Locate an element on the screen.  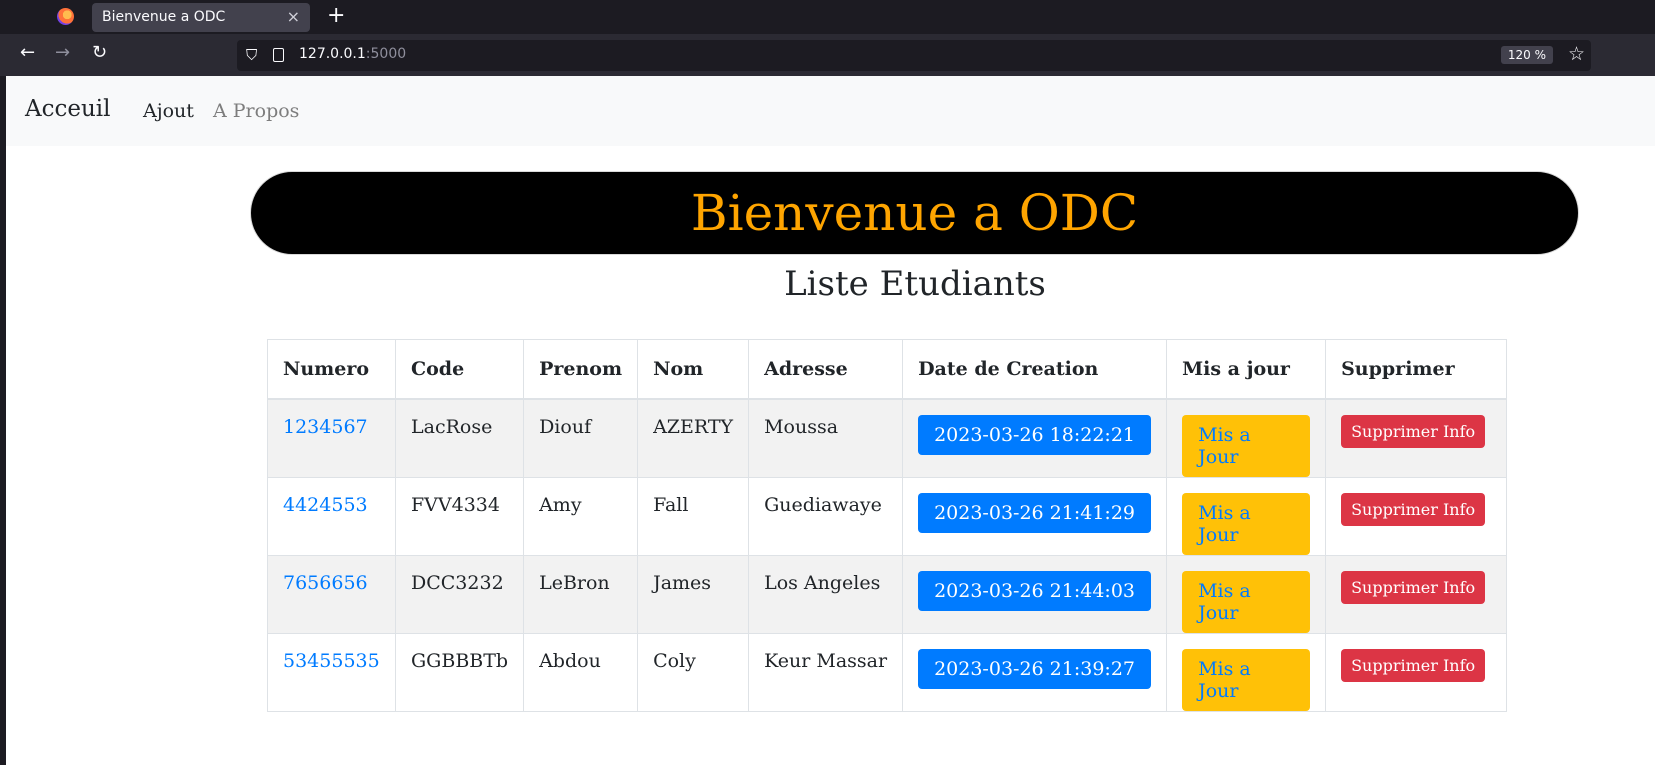
cell-adresse: Los Angeles is located at coordinates (826, 594).